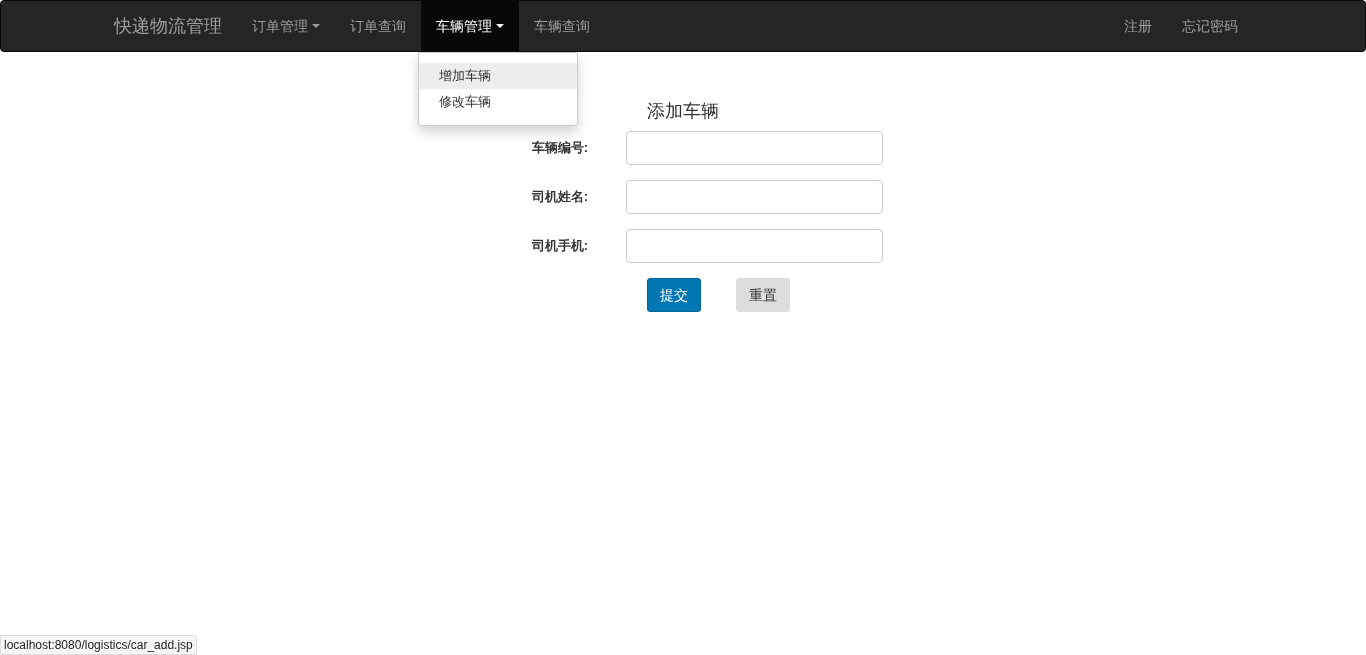  What do you see at coordinates (559, 197) in the screenshot?
I see `field-label: 司机姓名:` at bounding box center [559, 197].